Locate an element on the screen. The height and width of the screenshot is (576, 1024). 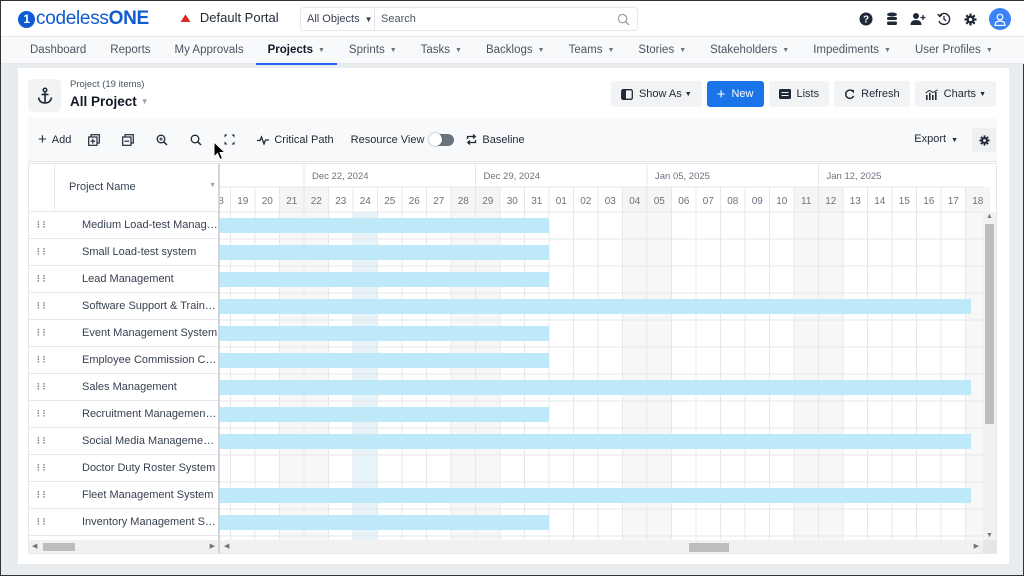
view-selector: All Project ▼ is located at coordinates (109, 101).